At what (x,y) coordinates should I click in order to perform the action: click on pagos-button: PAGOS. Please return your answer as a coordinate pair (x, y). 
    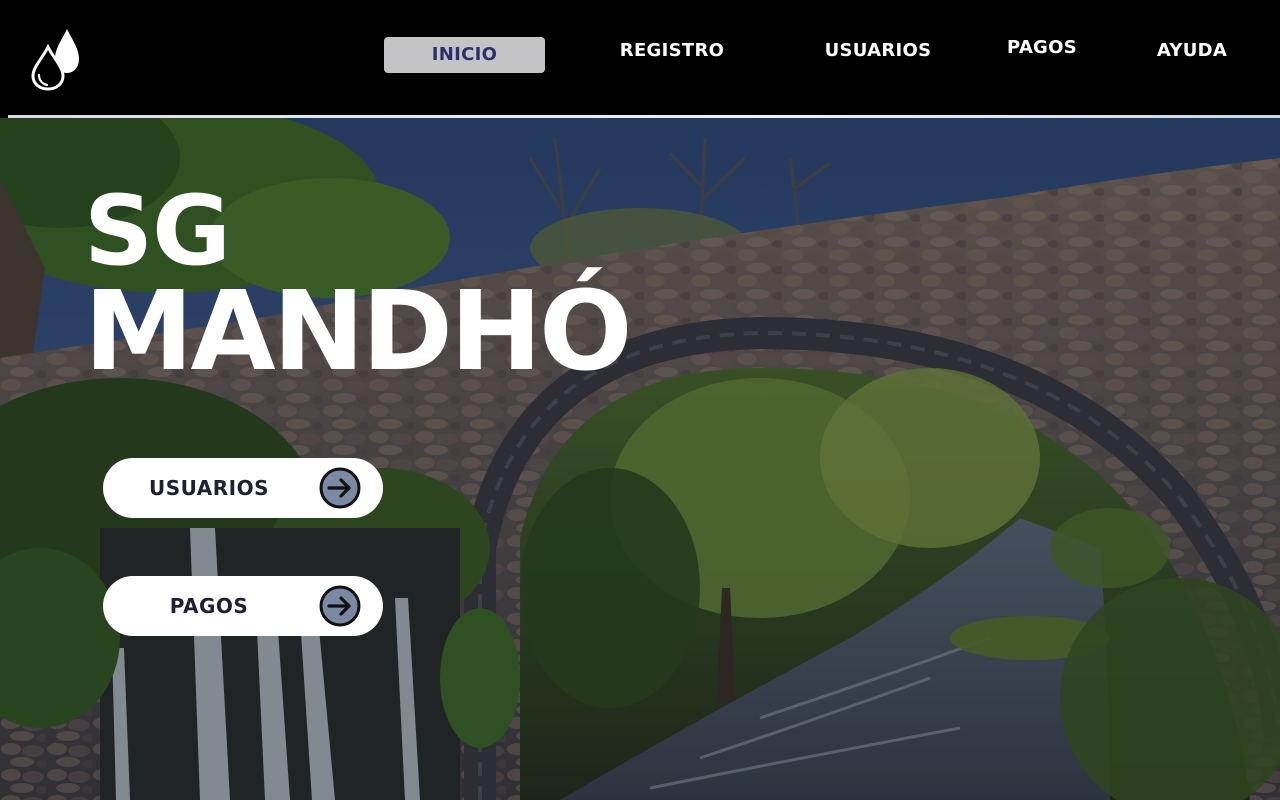
    Looking at the image, I should click on (243, 606).